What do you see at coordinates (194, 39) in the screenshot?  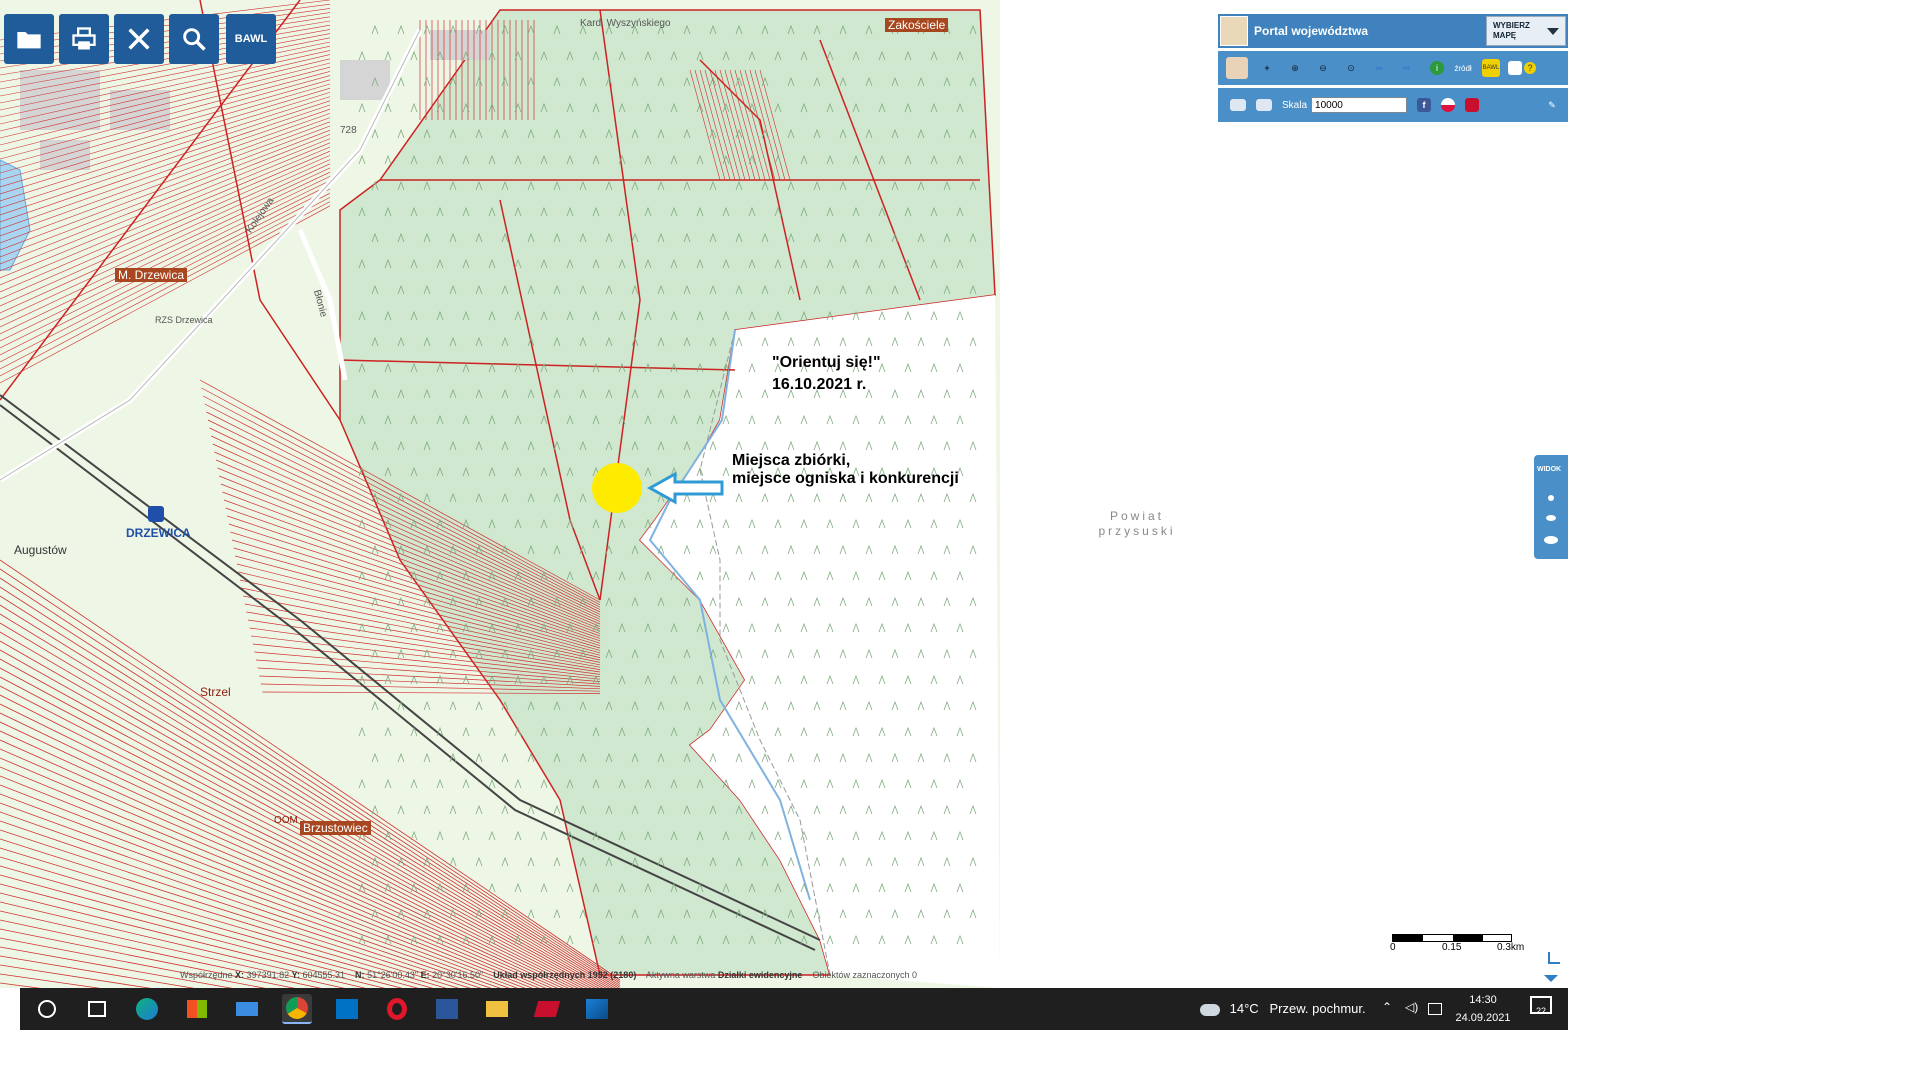 I see `search-button` at bounding box center [194, 39].